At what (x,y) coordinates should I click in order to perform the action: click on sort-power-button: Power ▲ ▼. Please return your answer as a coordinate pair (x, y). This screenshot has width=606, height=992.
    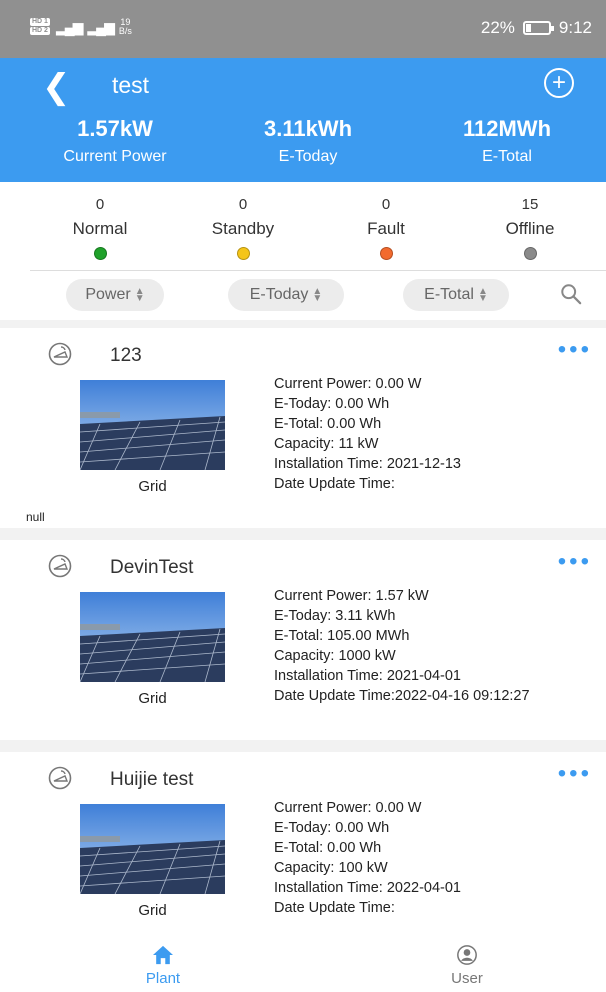
    Looking at the image, I should click on (115, 295).